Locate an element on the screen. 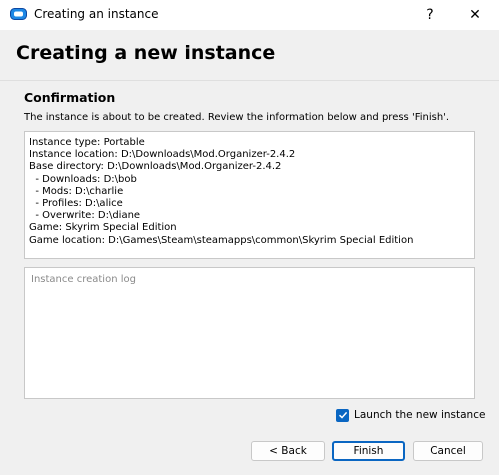 The image size is (499, 475). window-title: Creating an instance is located at coordinates (96, 14).